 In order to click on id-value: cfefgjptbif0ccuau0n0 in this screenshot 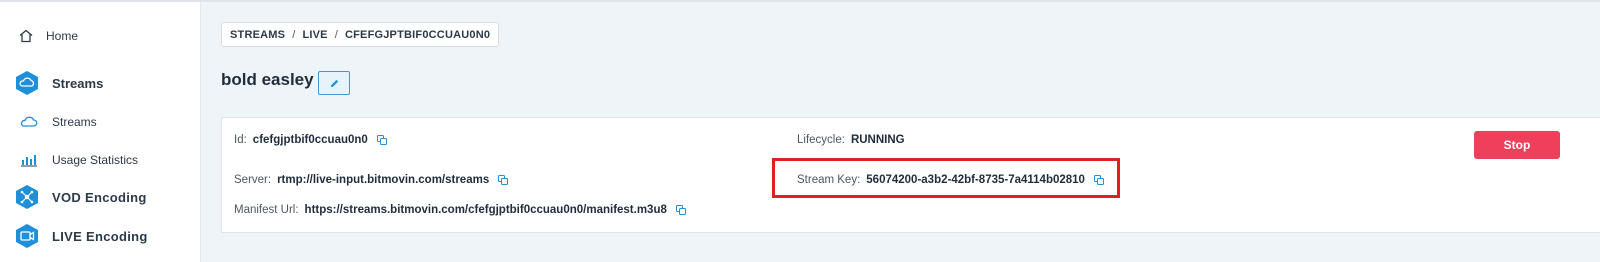, I will do `click(310, 140)`.